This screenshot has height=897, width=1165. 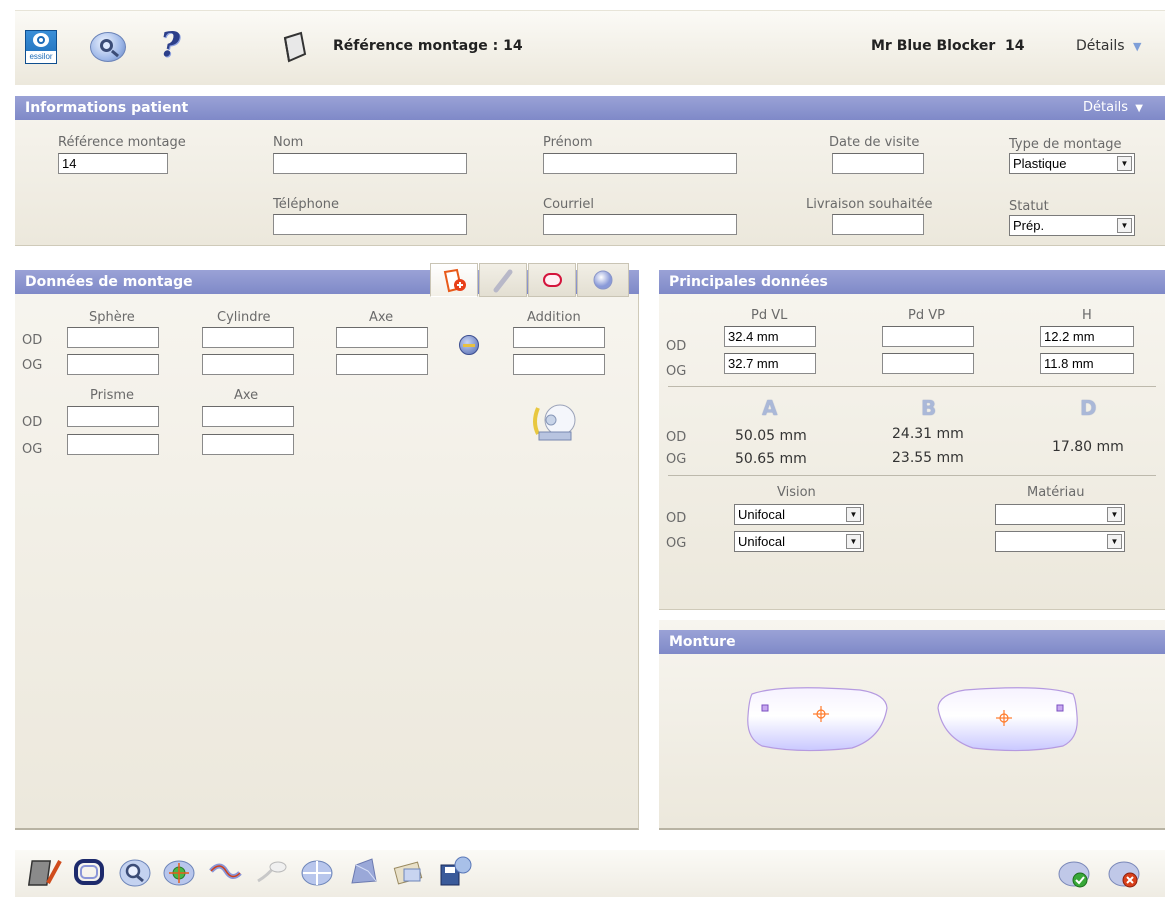 I want to click on tab-prescription, so click(x=454, y=280).